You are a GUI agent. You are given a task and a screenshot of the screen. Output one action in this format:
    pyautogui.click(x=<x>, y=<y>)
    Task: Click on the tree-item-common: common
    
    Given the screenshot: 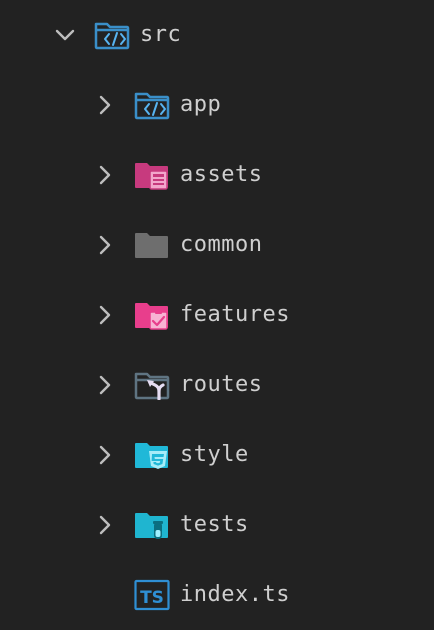 What is the action you would take?
    pyautogui.click(x=217, y=245)
    